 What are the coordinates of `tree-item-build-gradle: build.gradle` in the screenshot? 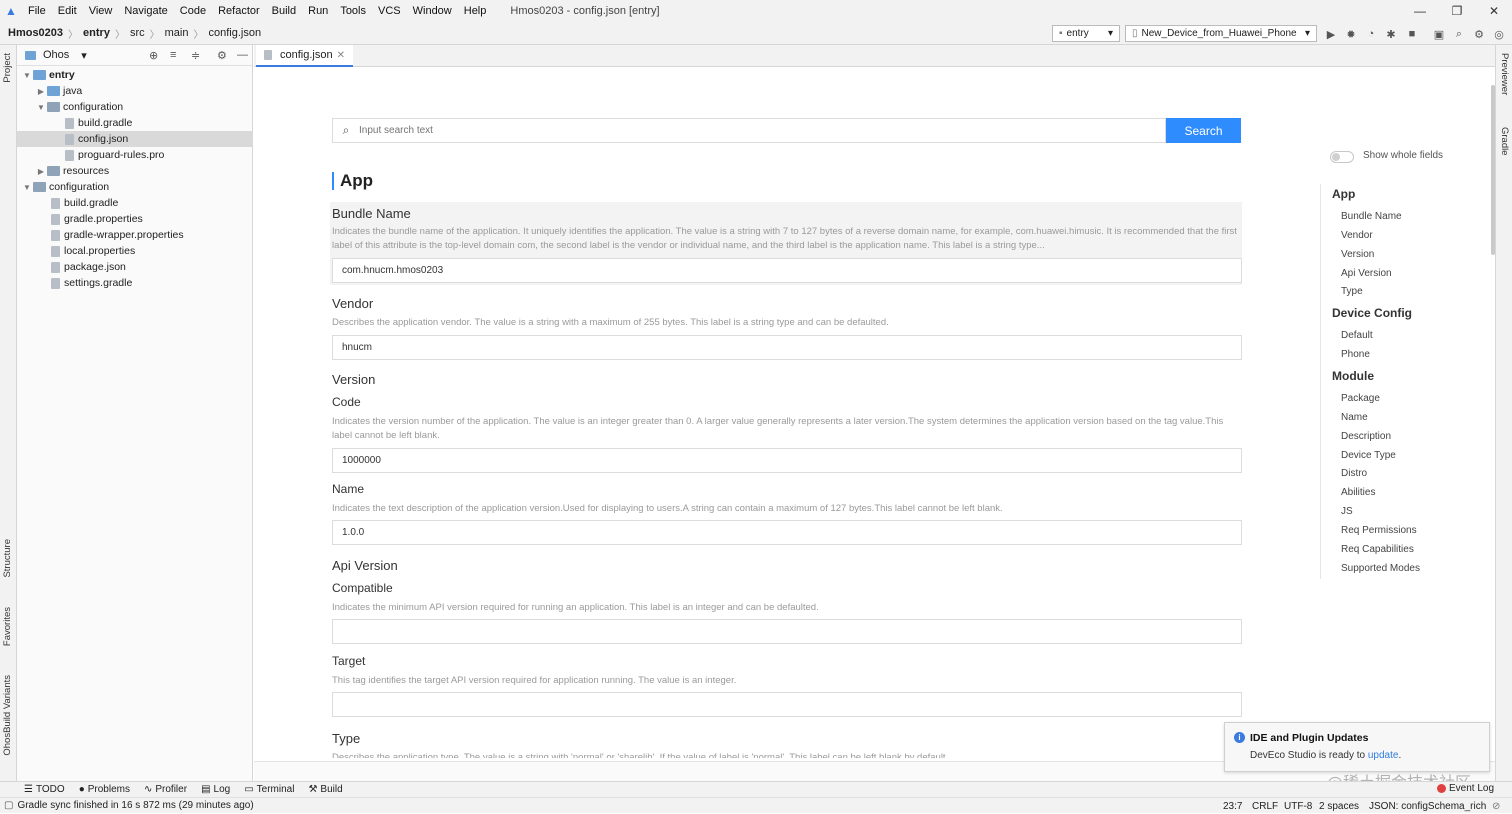 It's located at (135, 123).